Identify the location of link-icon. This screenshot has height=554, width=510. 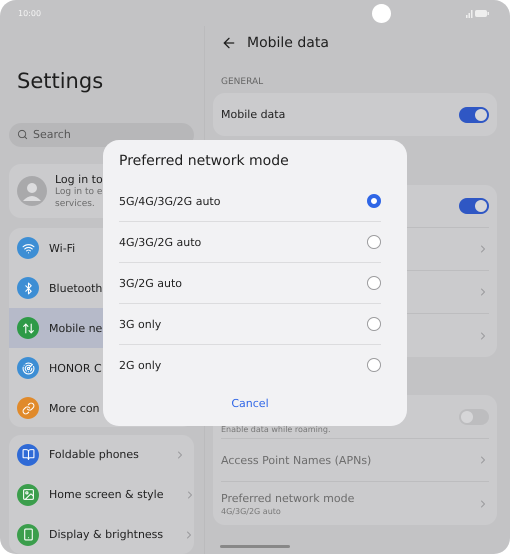
(28, 408).